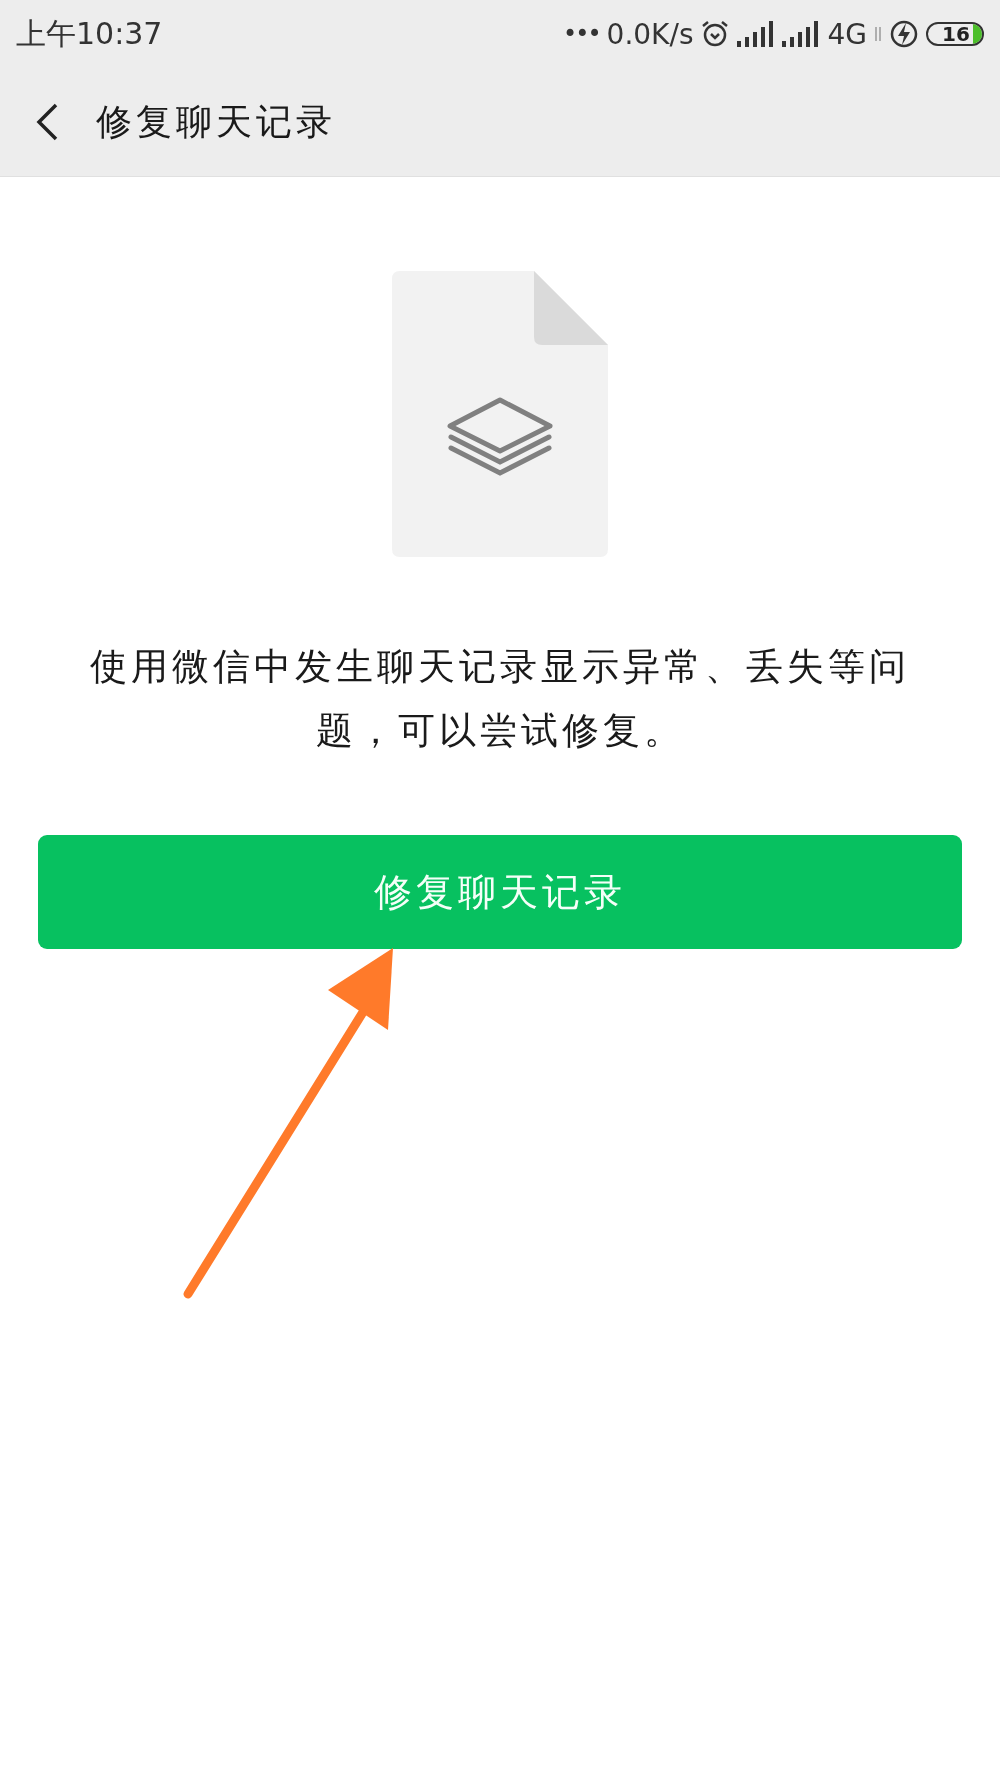 Image resolution: width=1000 pixels, height=1778 pixels. I want to click on battery-icon: 16, so click(955, 34).